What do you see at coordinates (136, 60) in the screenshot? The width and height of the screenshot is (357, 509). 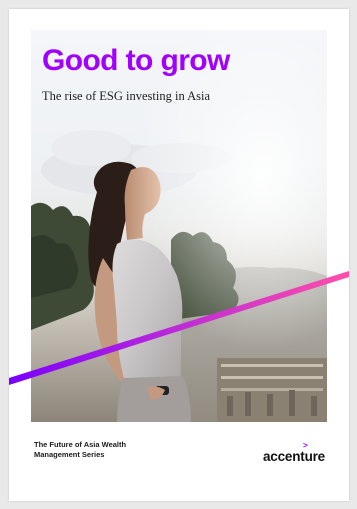 I see `report-title: Good to grow` at bounding box center [136, 60].